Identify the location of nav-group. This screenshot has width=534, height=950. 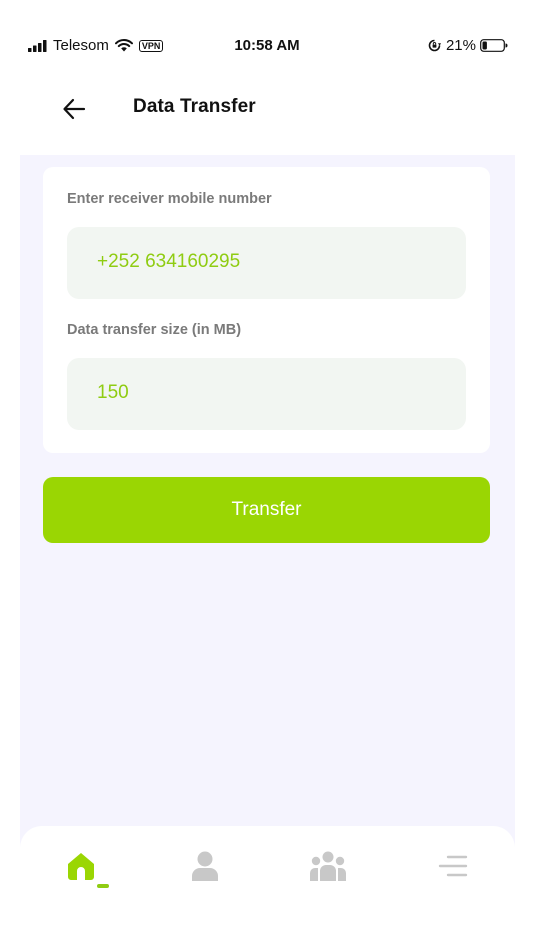
(328, 866).